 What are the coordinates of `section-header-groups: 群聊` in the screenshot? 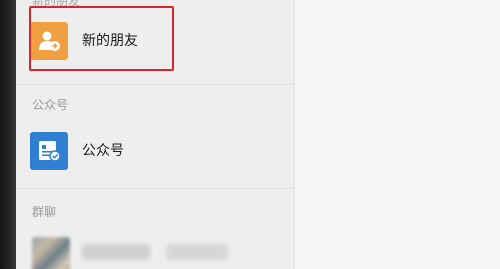 It's located at (44, 212).